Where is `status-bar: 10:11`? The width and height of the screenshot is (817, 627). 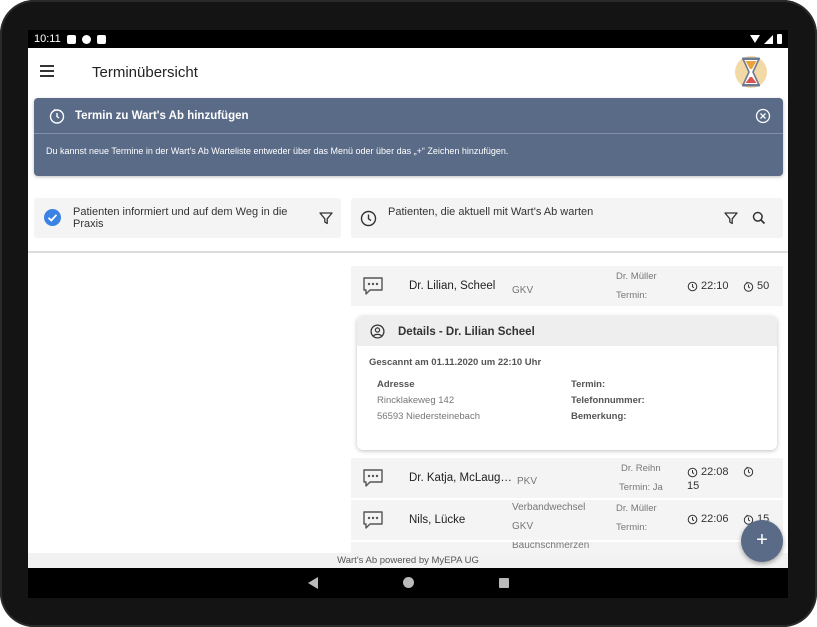
status-bar: 10:11 is located at coordinates (408, 39).